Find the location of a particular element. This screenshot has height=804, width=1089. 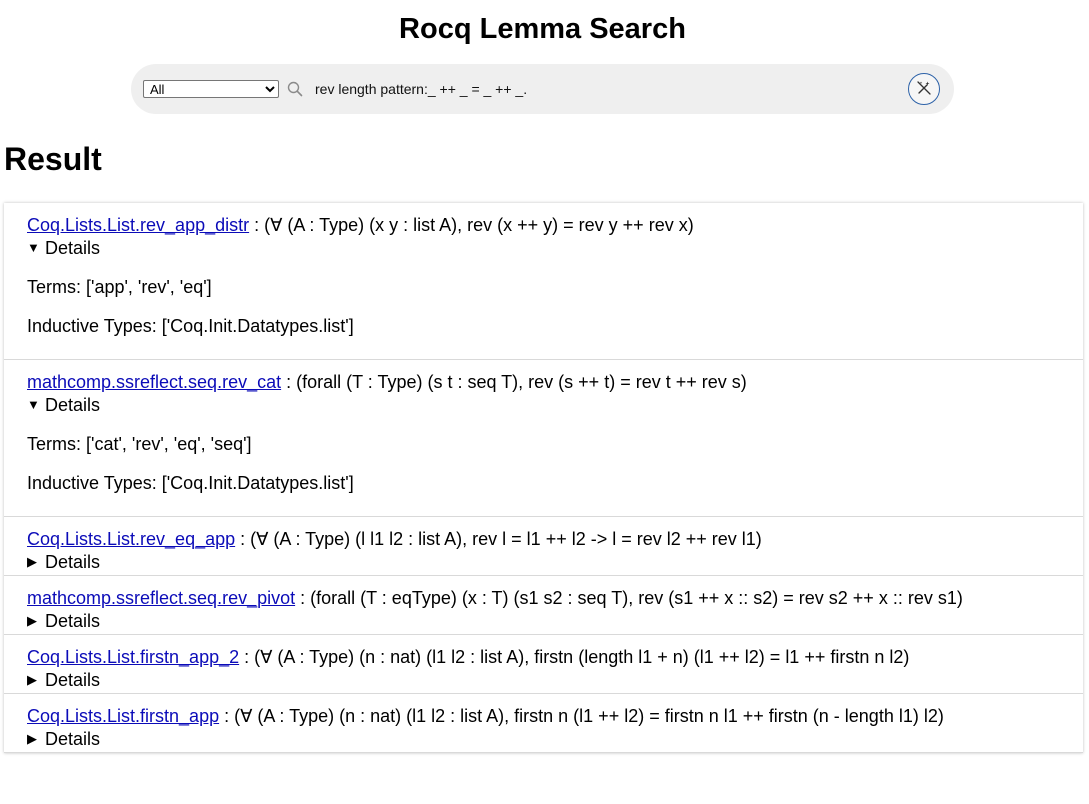

page-title: Rocq Lemma Search is located at coordinates (542, 29).